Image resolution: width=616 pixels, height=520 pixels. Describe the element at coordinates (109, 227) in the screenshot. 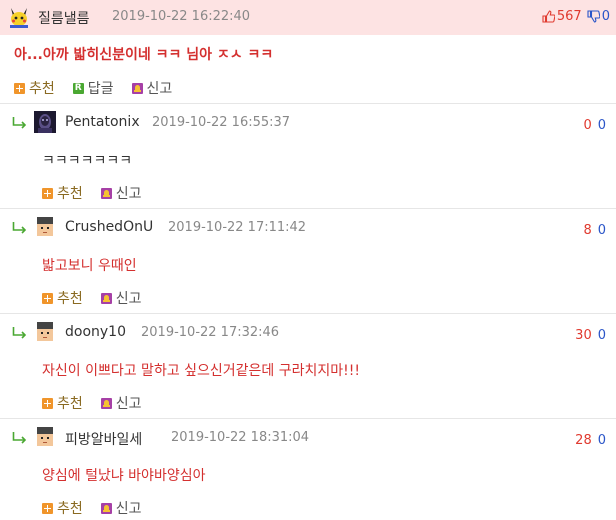

I see `reply-author: CrushedOnU` at that location.